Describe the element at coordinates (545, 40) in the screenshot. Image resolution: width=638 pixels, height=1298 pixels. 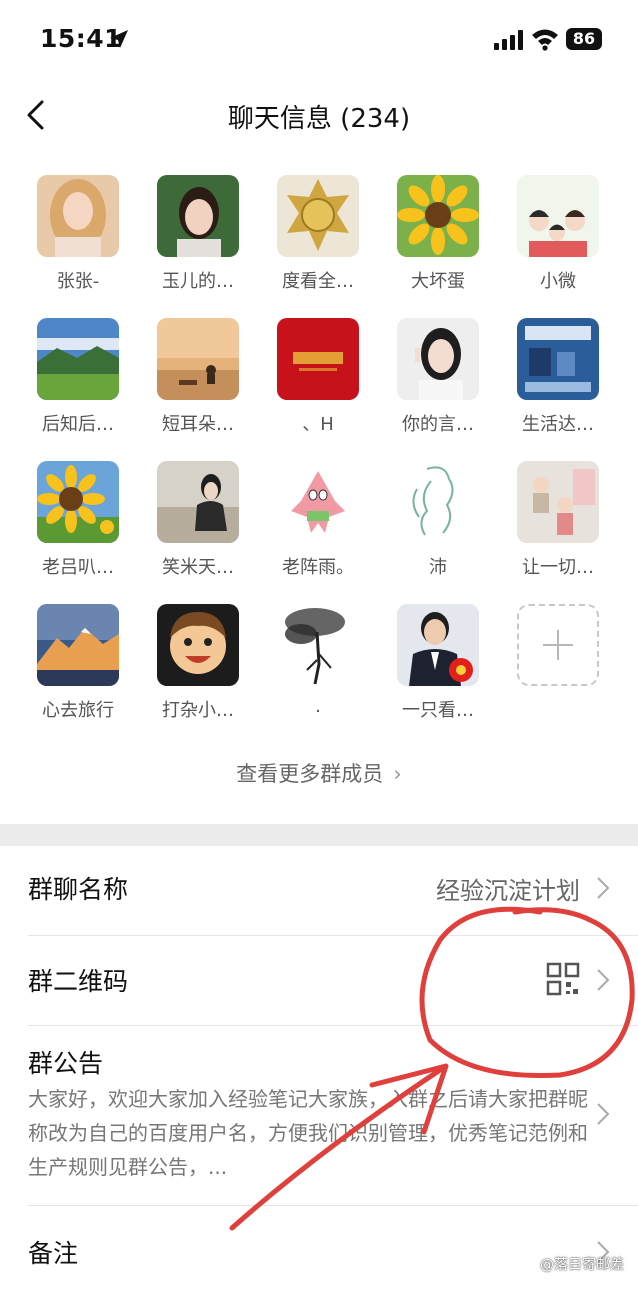
I see `wifi-icon` at that location.